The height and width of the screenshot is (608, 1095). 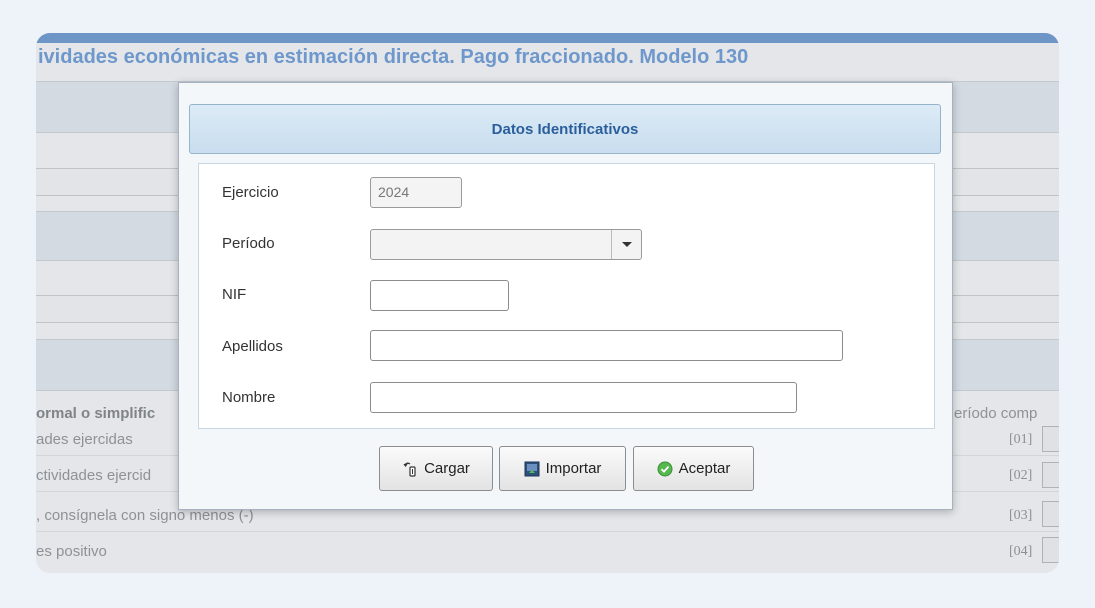 What do you see at coordinates (626, 244) in the screenshot?
I see `chevron-down-icon` at bounding box center [626, 244].